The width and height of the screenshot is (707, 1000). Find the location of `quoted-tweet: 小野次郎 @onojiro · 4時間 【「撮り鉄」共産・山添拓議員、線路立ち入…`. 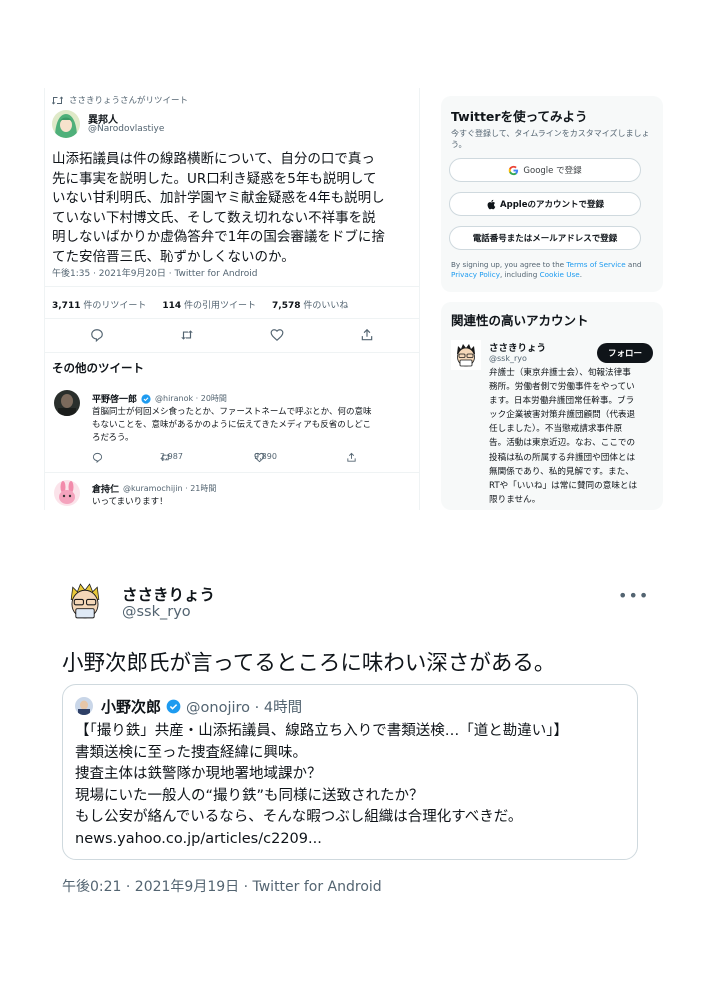

quoted-tweet: 小野次郎 @onojiro · 4時間 【「撮り鉄」共産・山添拓議員、線路立ち入… is located at coordinates (350, 772).